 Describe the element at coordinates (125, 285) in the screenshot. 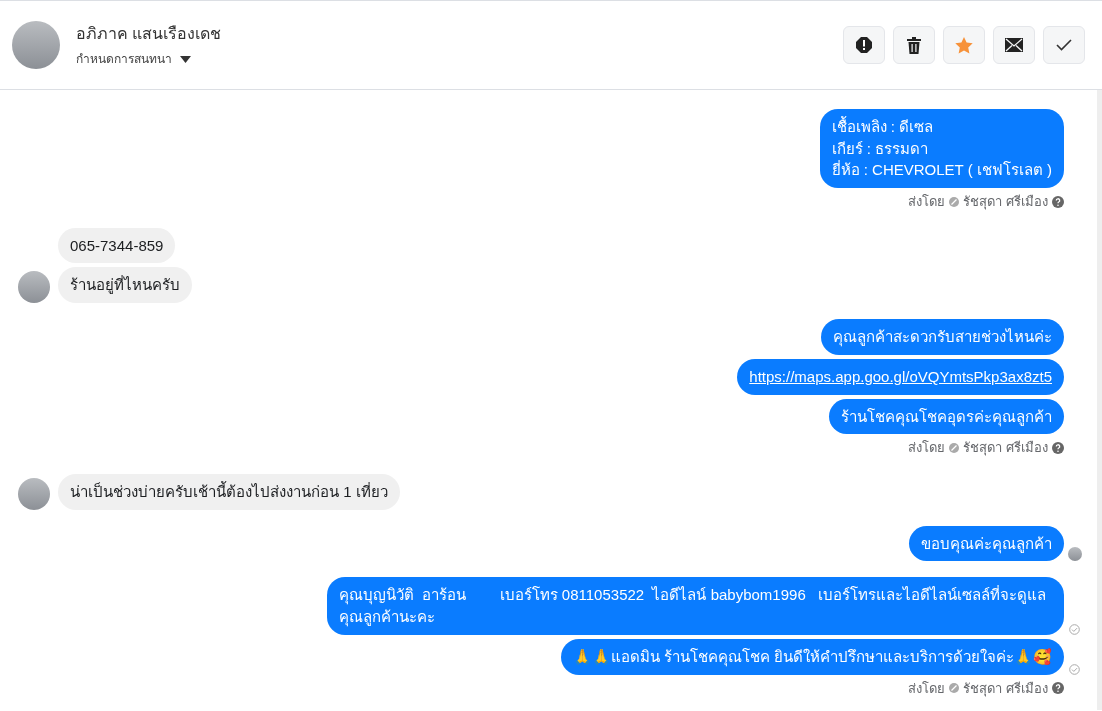

I see `message-bubble: ร้านอยู่ที่ไหนครับ` at that location.